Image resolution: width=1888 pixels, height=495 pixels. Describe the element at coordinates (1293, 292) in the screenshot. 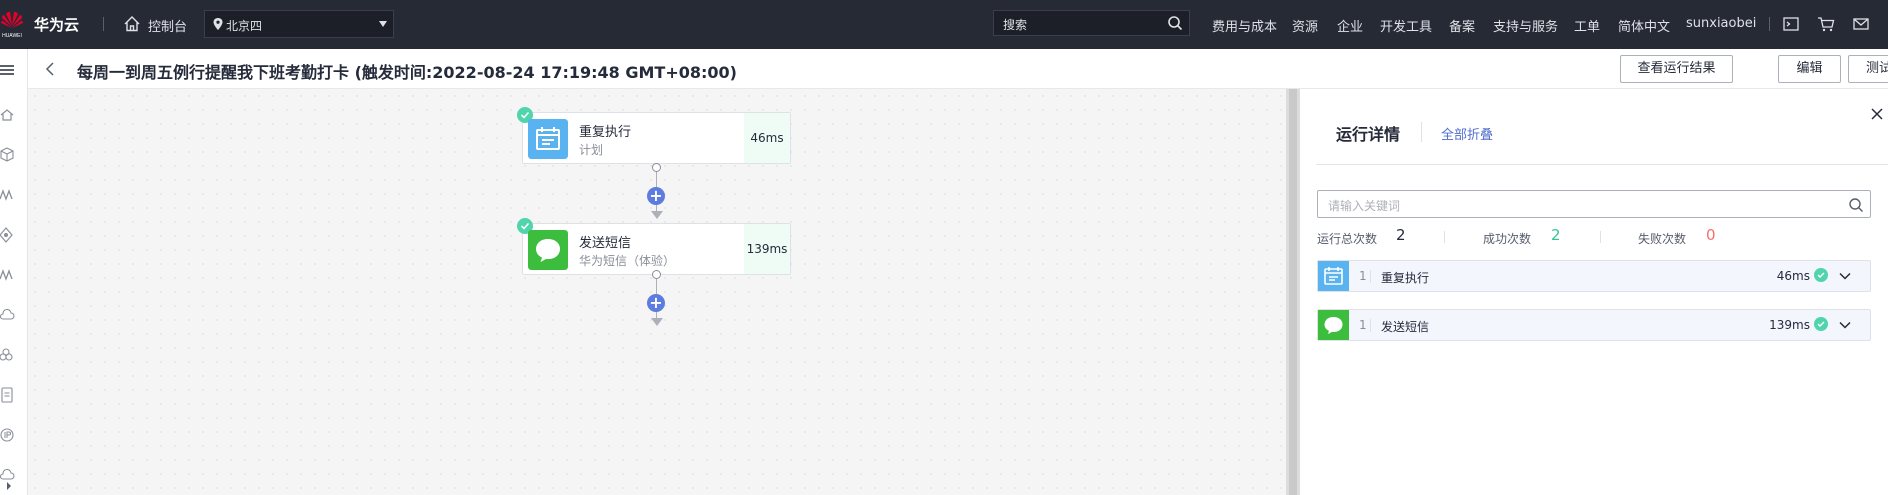

I see `panel-resize-handle` at that location.